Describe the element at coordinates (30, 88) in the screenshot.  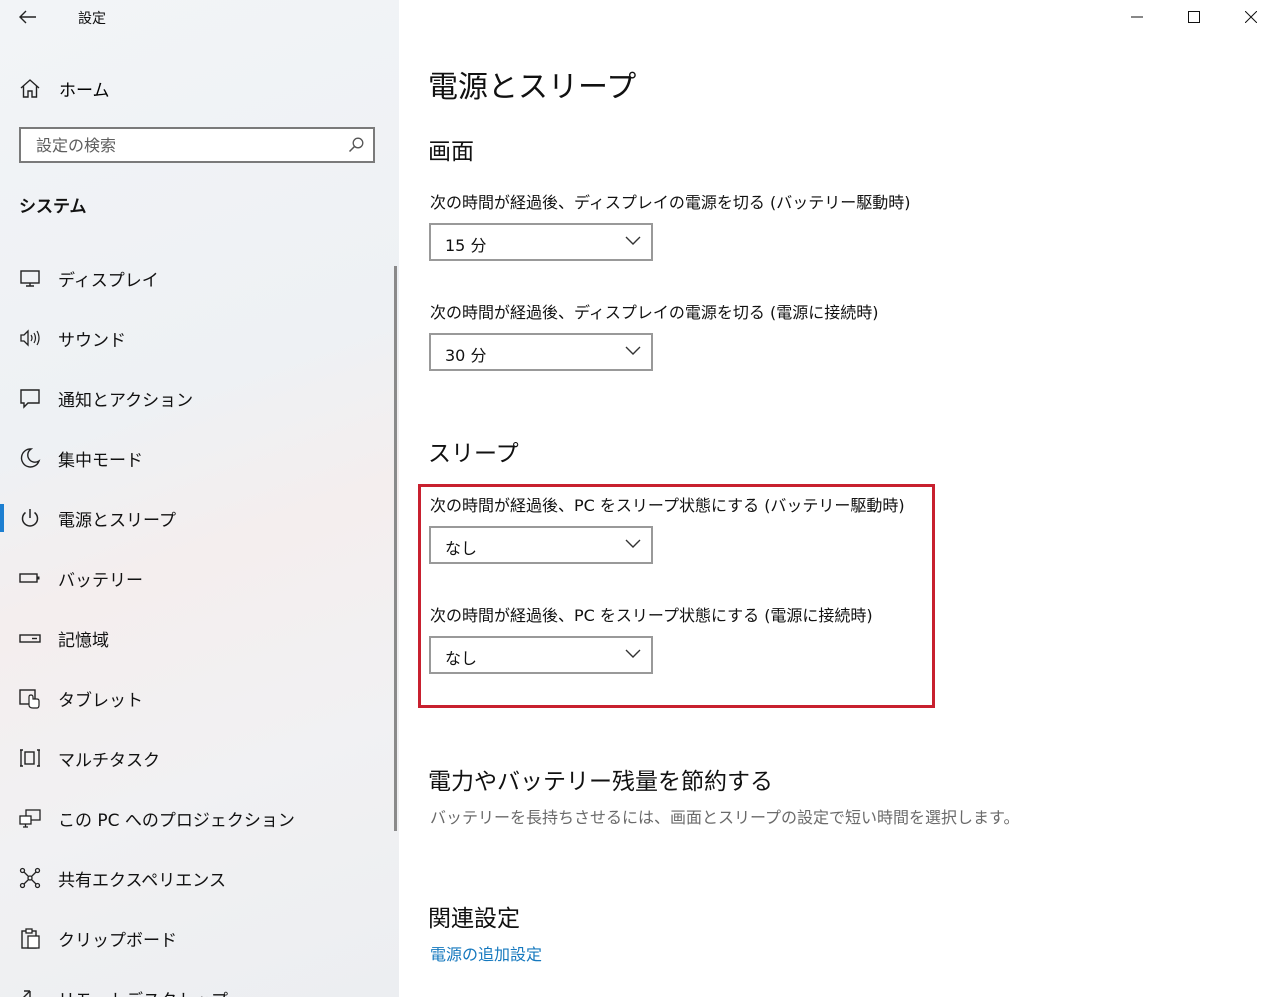
I see `home-icon` at that location.